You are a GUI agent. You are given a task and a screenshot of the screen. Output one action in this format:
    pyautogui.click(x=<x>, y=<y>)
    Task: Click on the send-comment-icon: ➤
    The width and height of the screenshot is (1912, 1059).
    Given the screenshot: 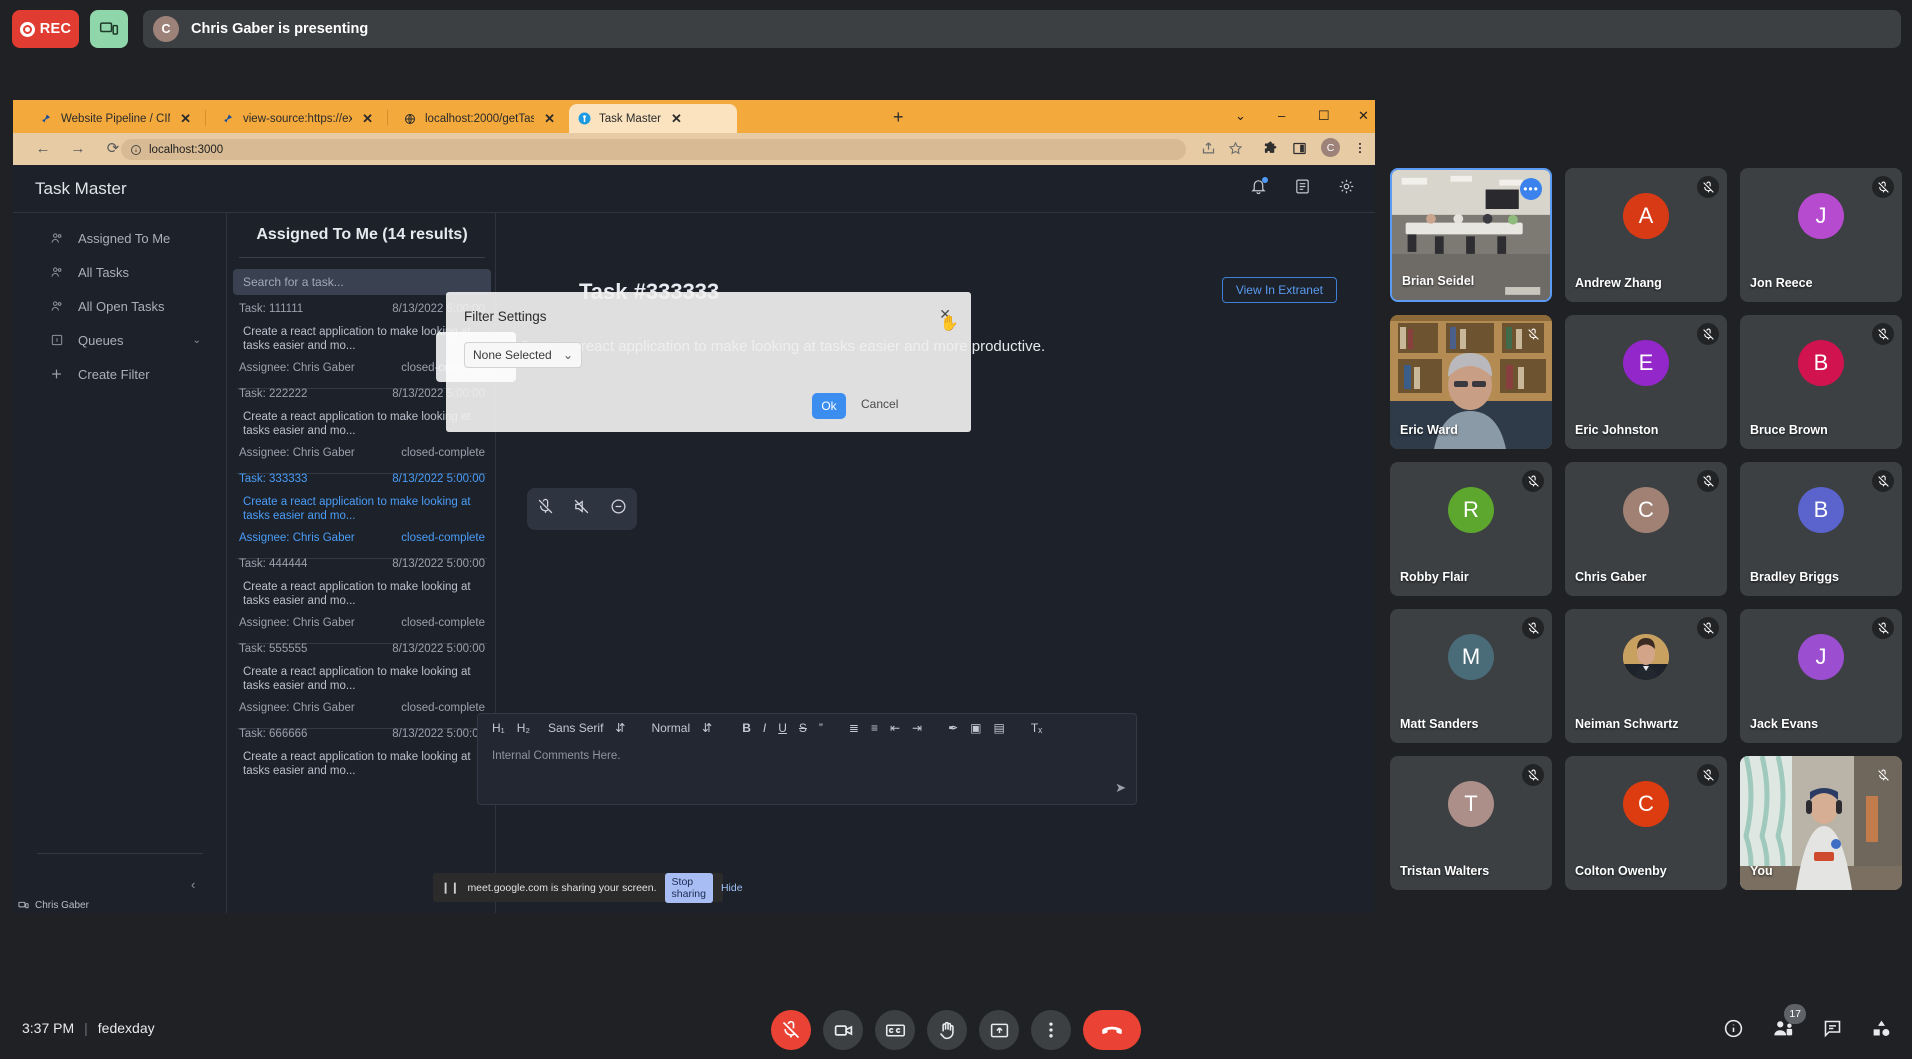 What is the action you would take?
    pyautogui.click(x=1120, y=788)
    